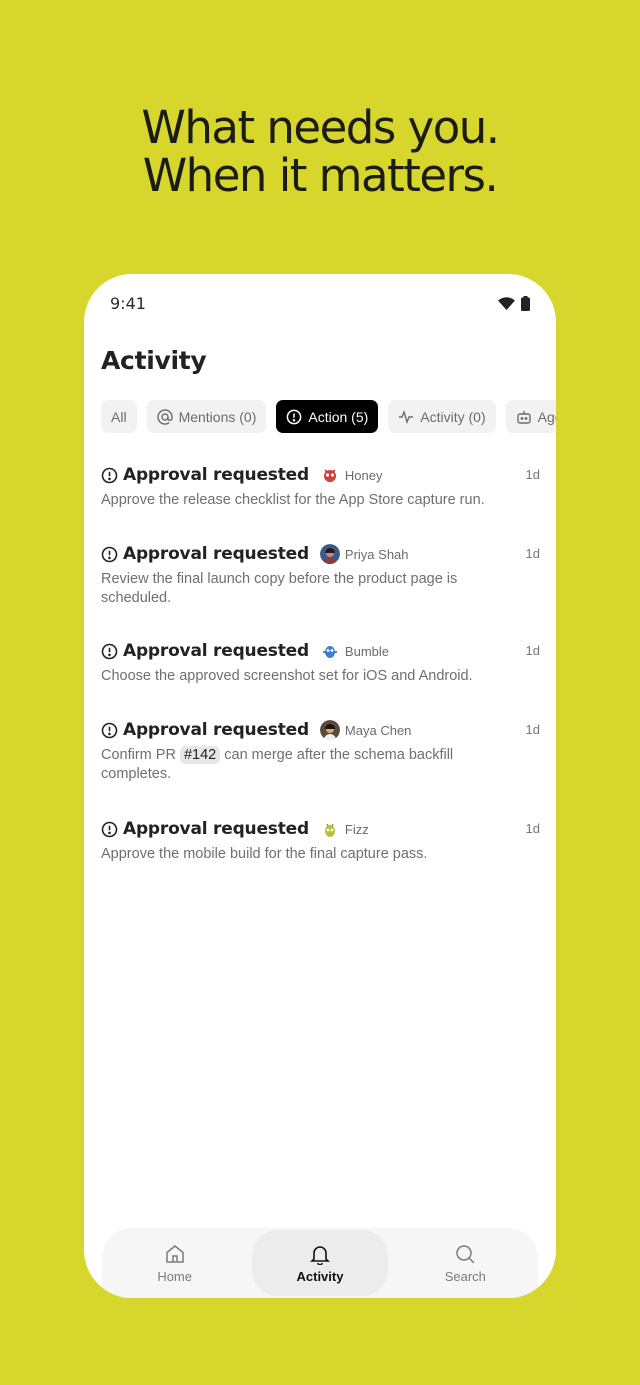 This screenshot has height=1385, width=640. I want to click on feed-item-author: Bumble, so click(366, 651).